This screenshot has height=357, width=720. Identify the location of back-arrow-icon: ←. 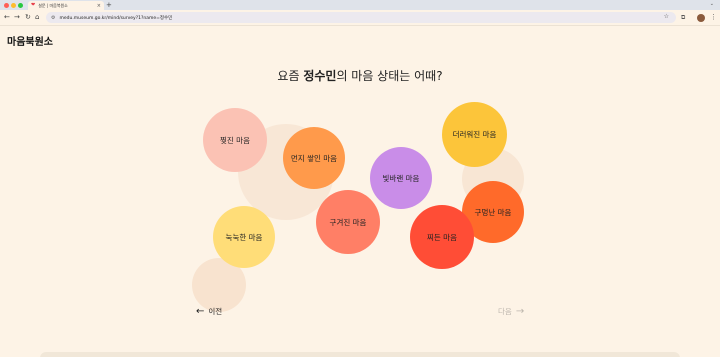
(7, 17).